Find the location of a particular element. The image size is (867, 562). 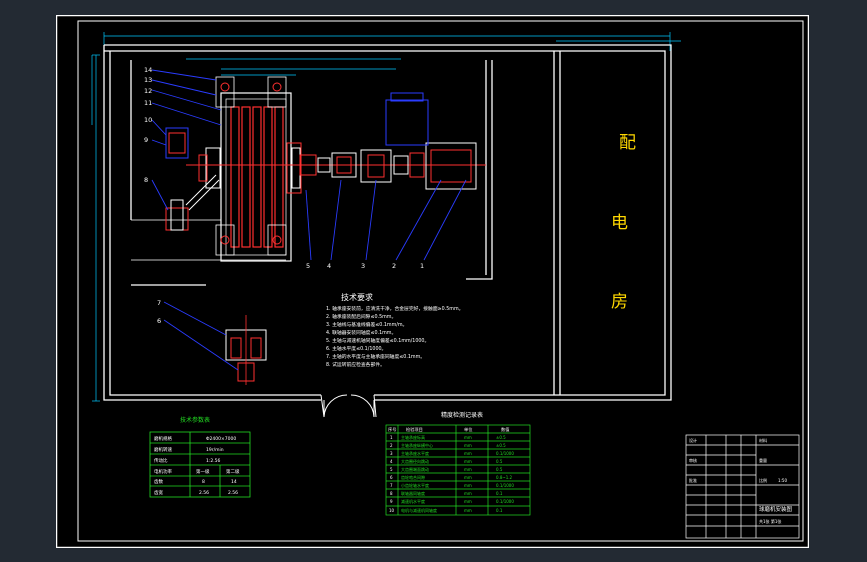

part-label-9: 9 is located at coordinates (146, 140).